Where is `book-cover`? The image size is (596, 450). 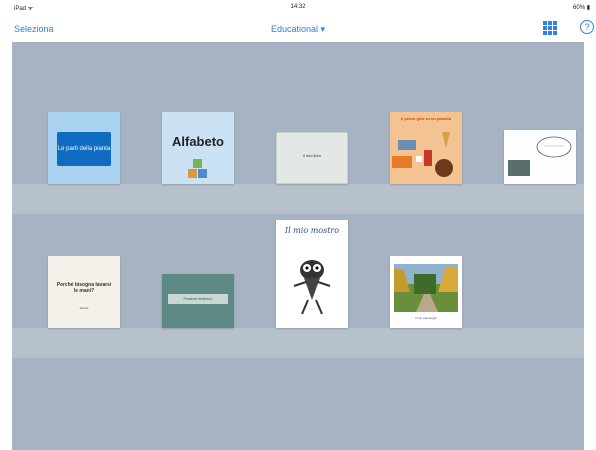
book-cover is located at coordinates (540, 157).